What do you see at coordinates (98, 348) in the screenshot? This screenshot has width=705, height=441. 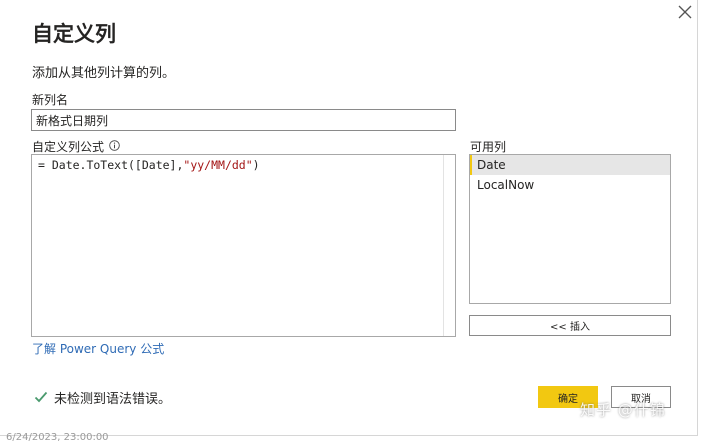 I see `learn-power-query-link: 了解 Power Query 公式` at bounding box center [98, 348].